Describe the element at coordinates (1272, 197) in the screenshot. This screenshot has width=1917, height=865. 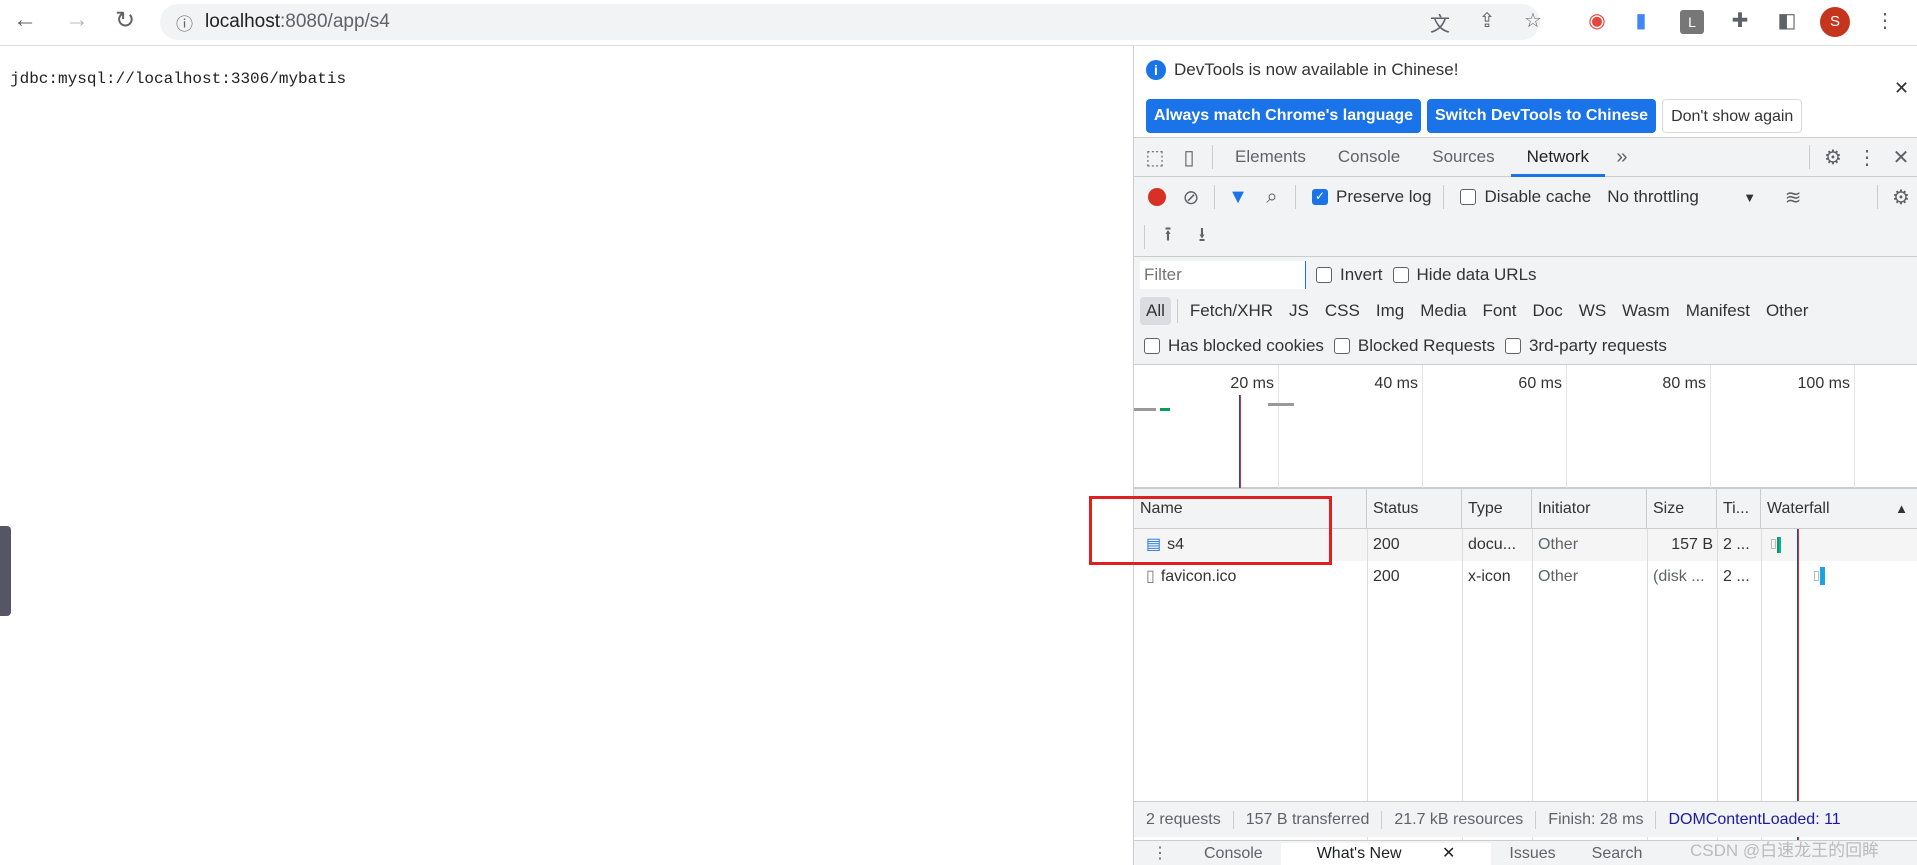
I see `search-icon: ⌕` at that location.